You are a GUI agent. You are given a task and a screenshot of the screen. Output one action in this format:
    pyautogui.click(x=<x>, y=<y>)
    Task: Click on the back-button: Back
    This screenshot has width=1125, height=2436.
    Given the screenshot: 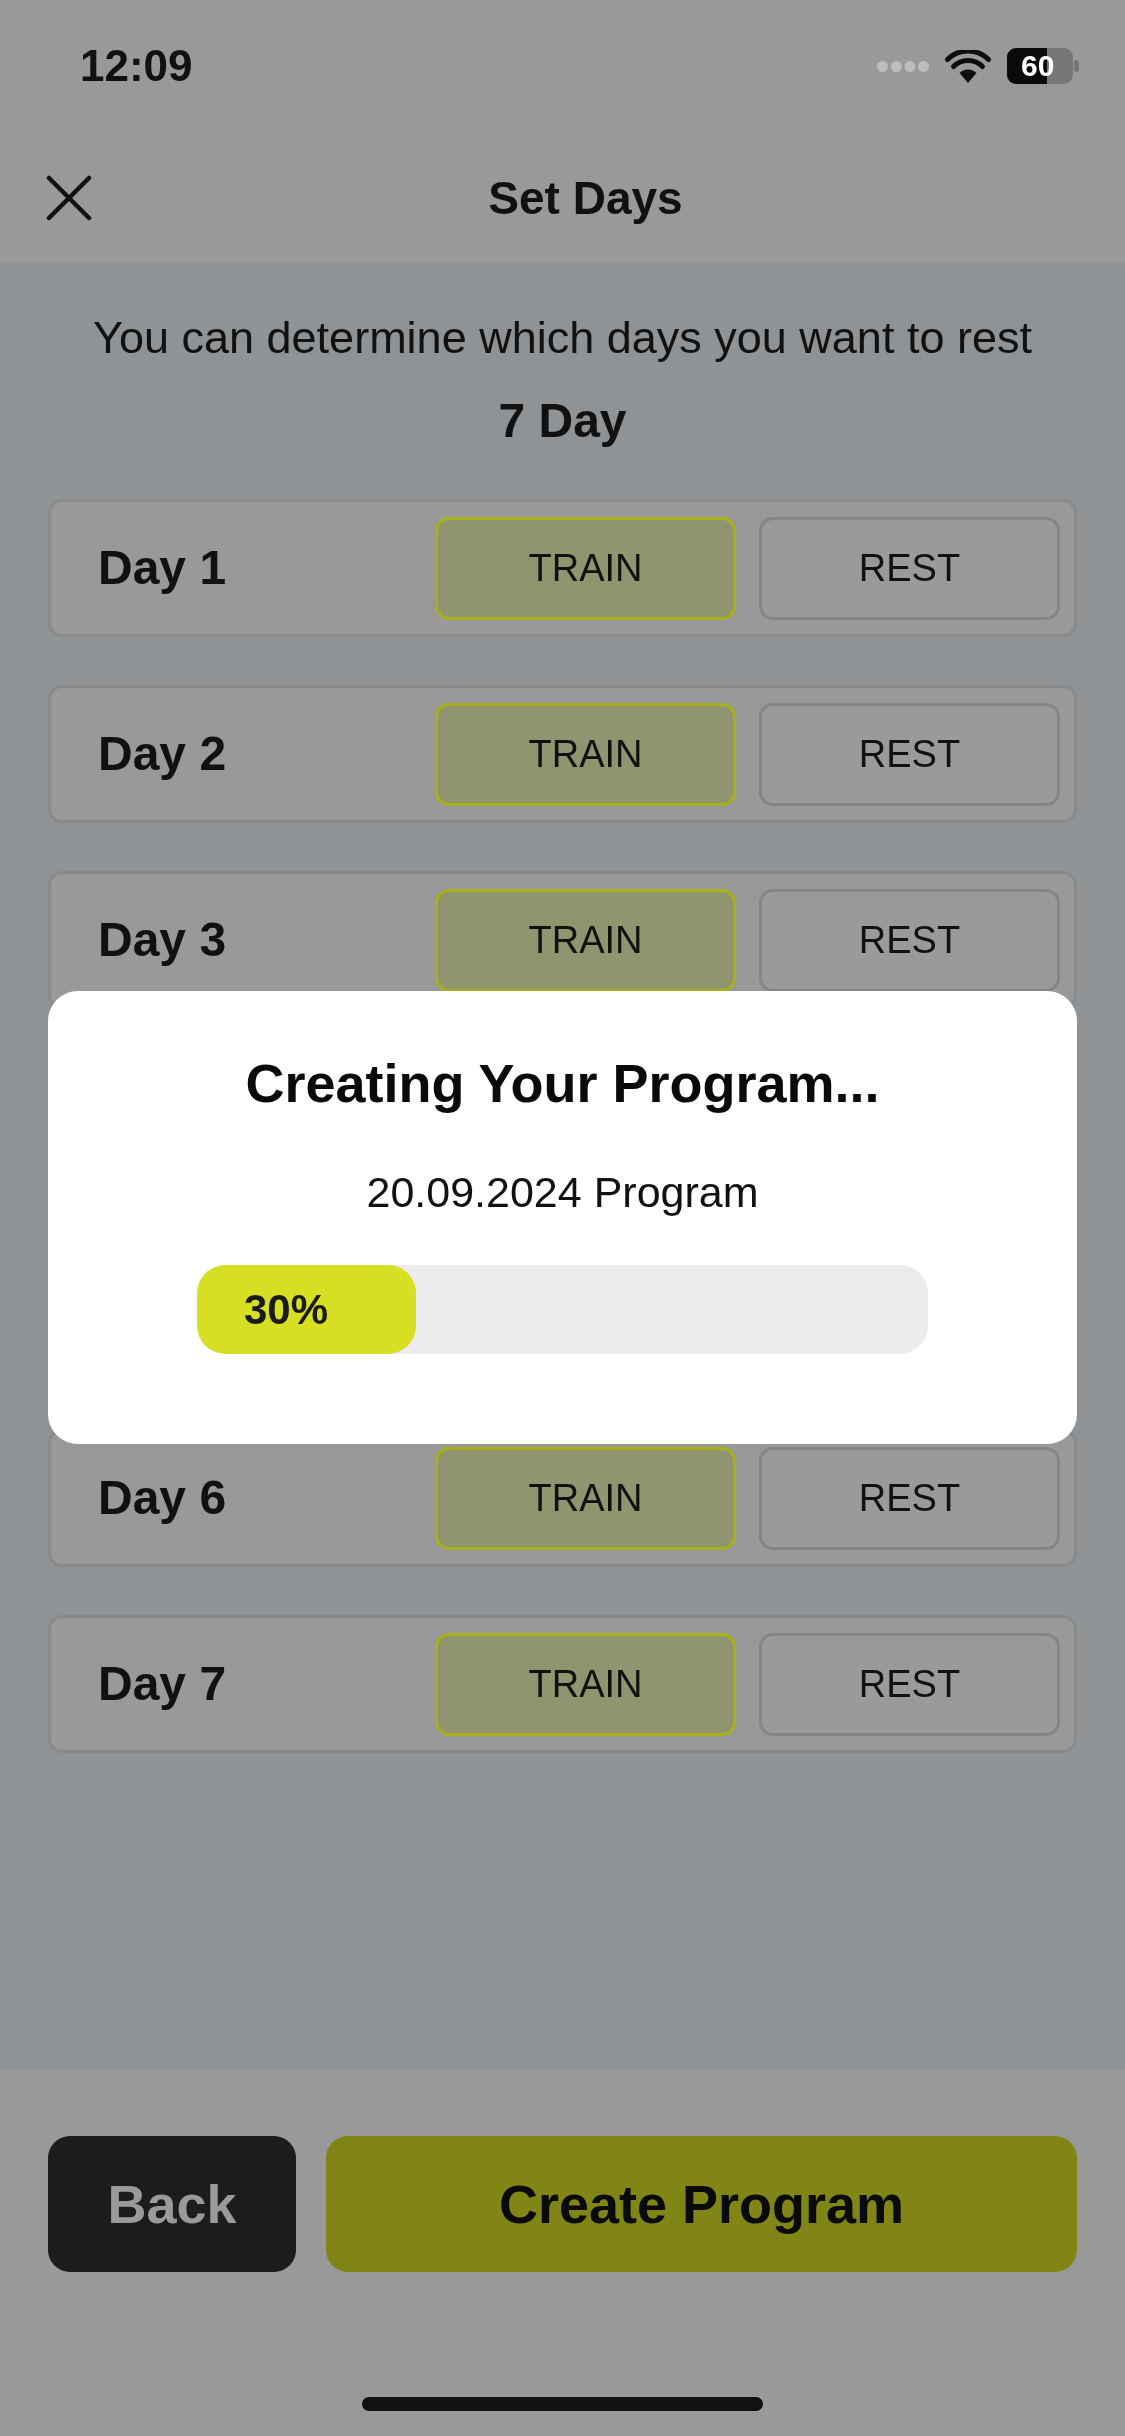 What is the action you would take?
    pyautogui.click(x=172, y=2204)
    